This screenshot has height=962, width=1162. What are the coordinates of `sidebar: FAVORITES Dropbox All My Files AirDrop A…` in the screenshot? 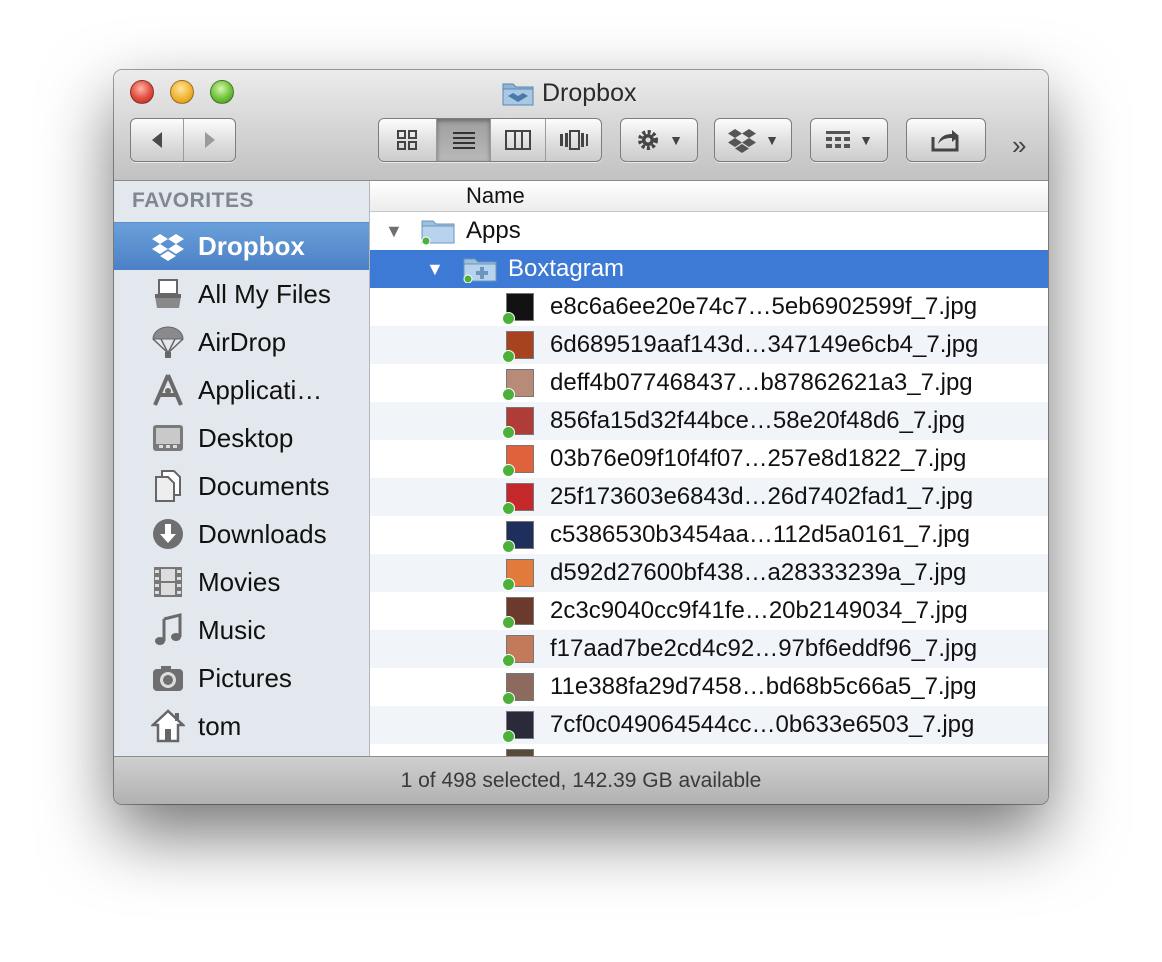 It's located at (242, 468).